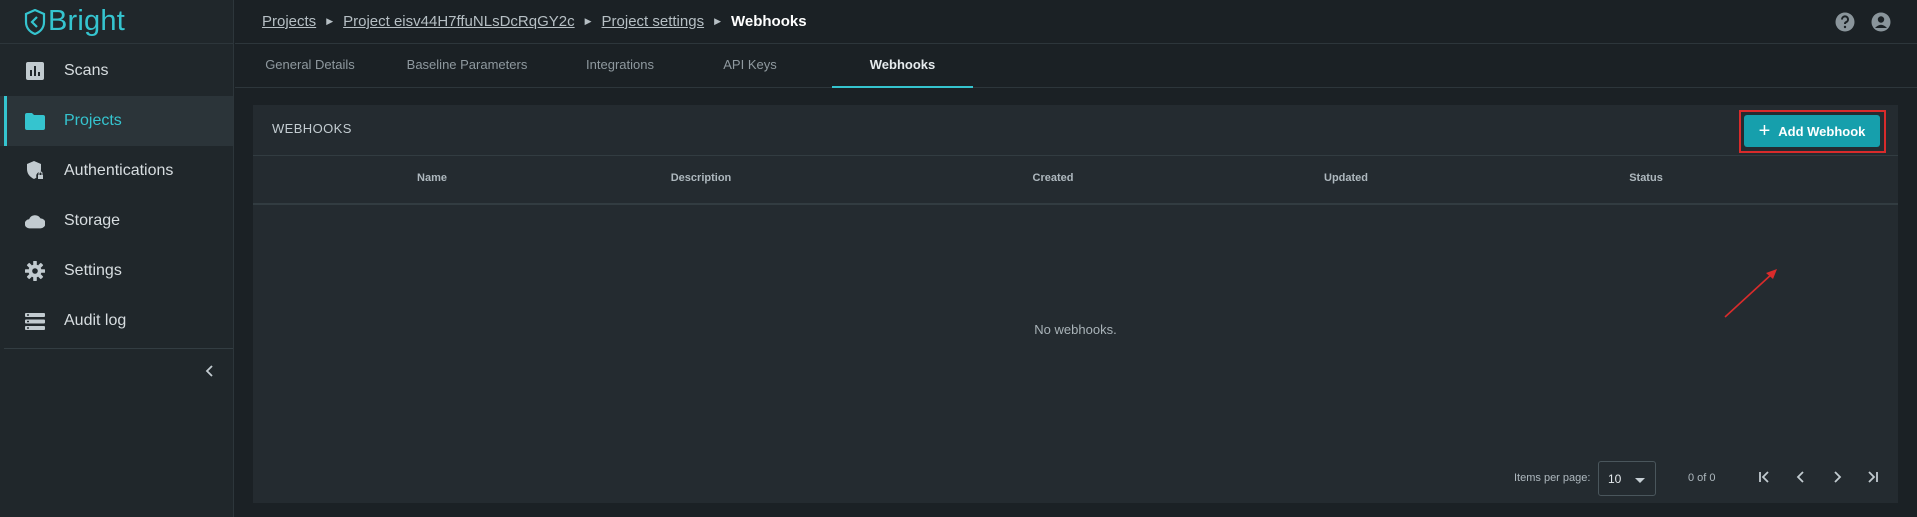  What do you see at coordinates (432, 178) in the screenshot?
I see `column-header-name: Name` at bounding box center [432, 178].